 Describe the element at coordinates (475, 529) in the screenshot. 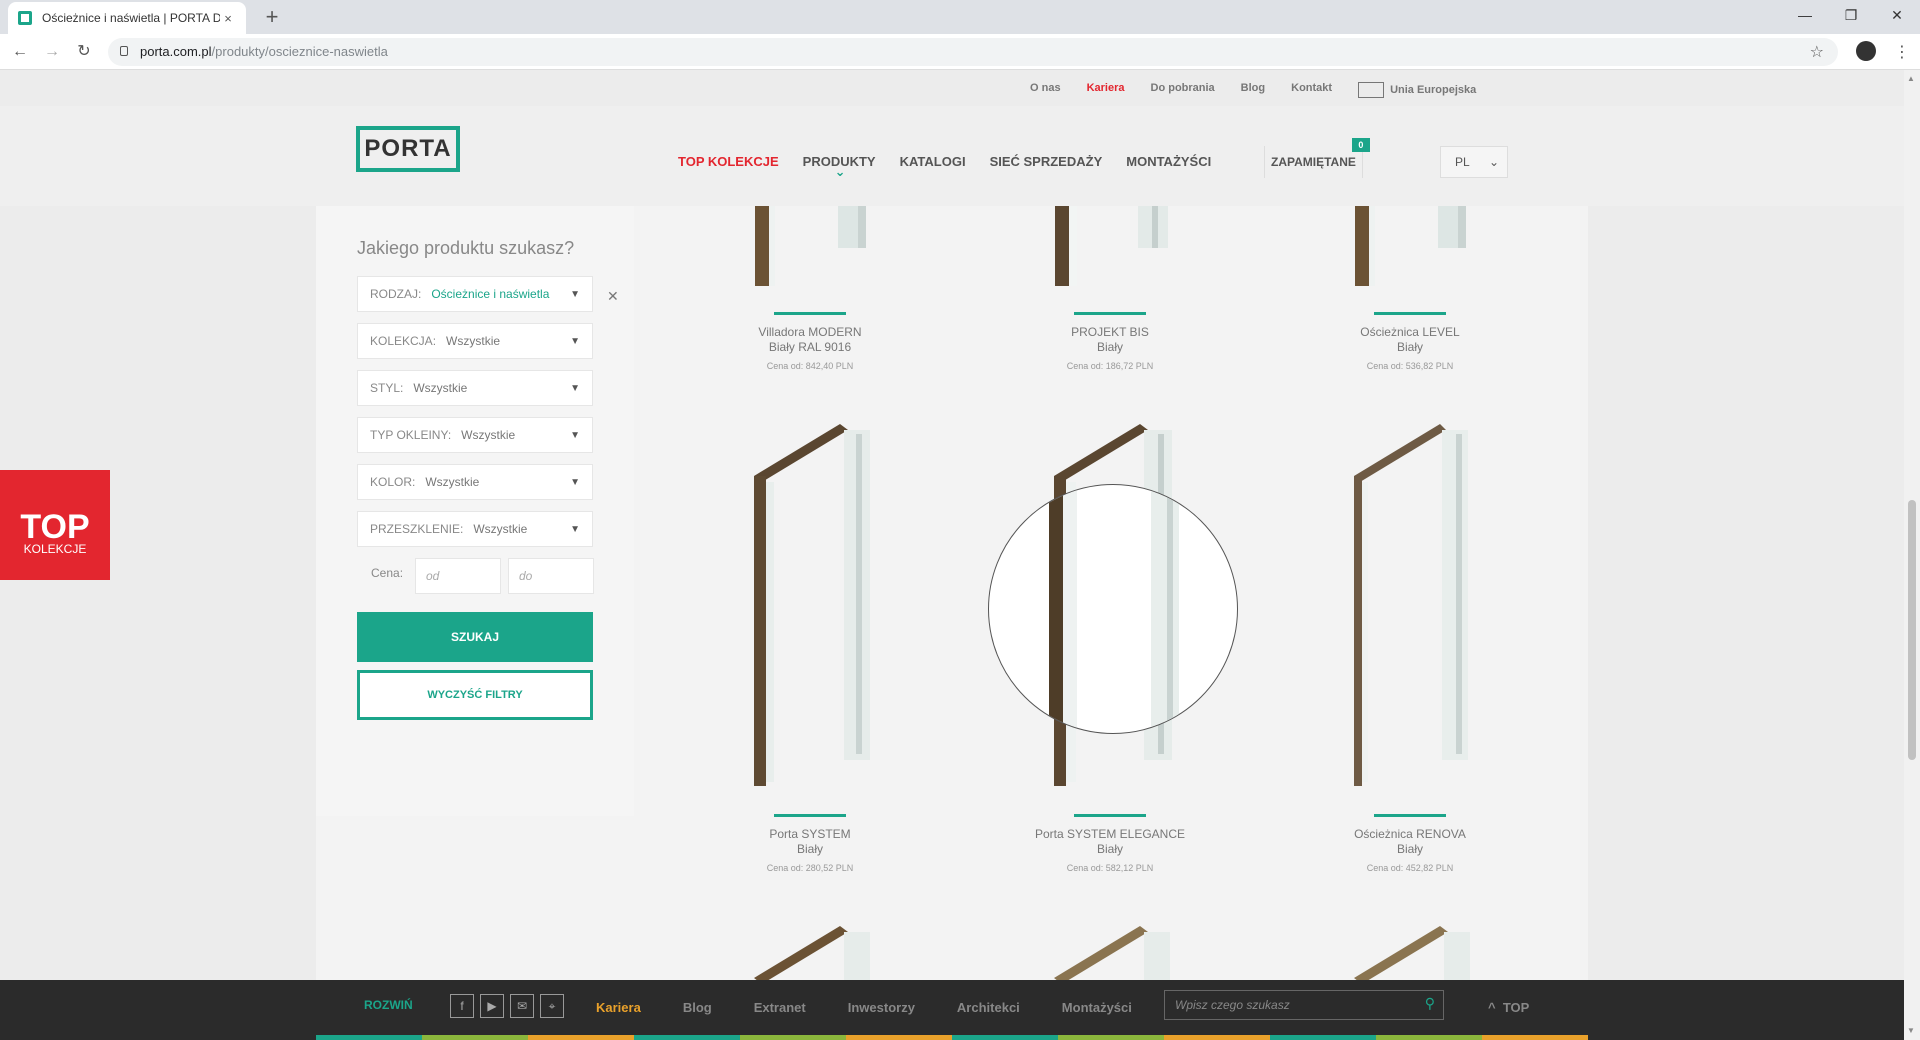

I see `filter-glazing: PRZESZKLENIE: Wszystkie ▼` at that location.